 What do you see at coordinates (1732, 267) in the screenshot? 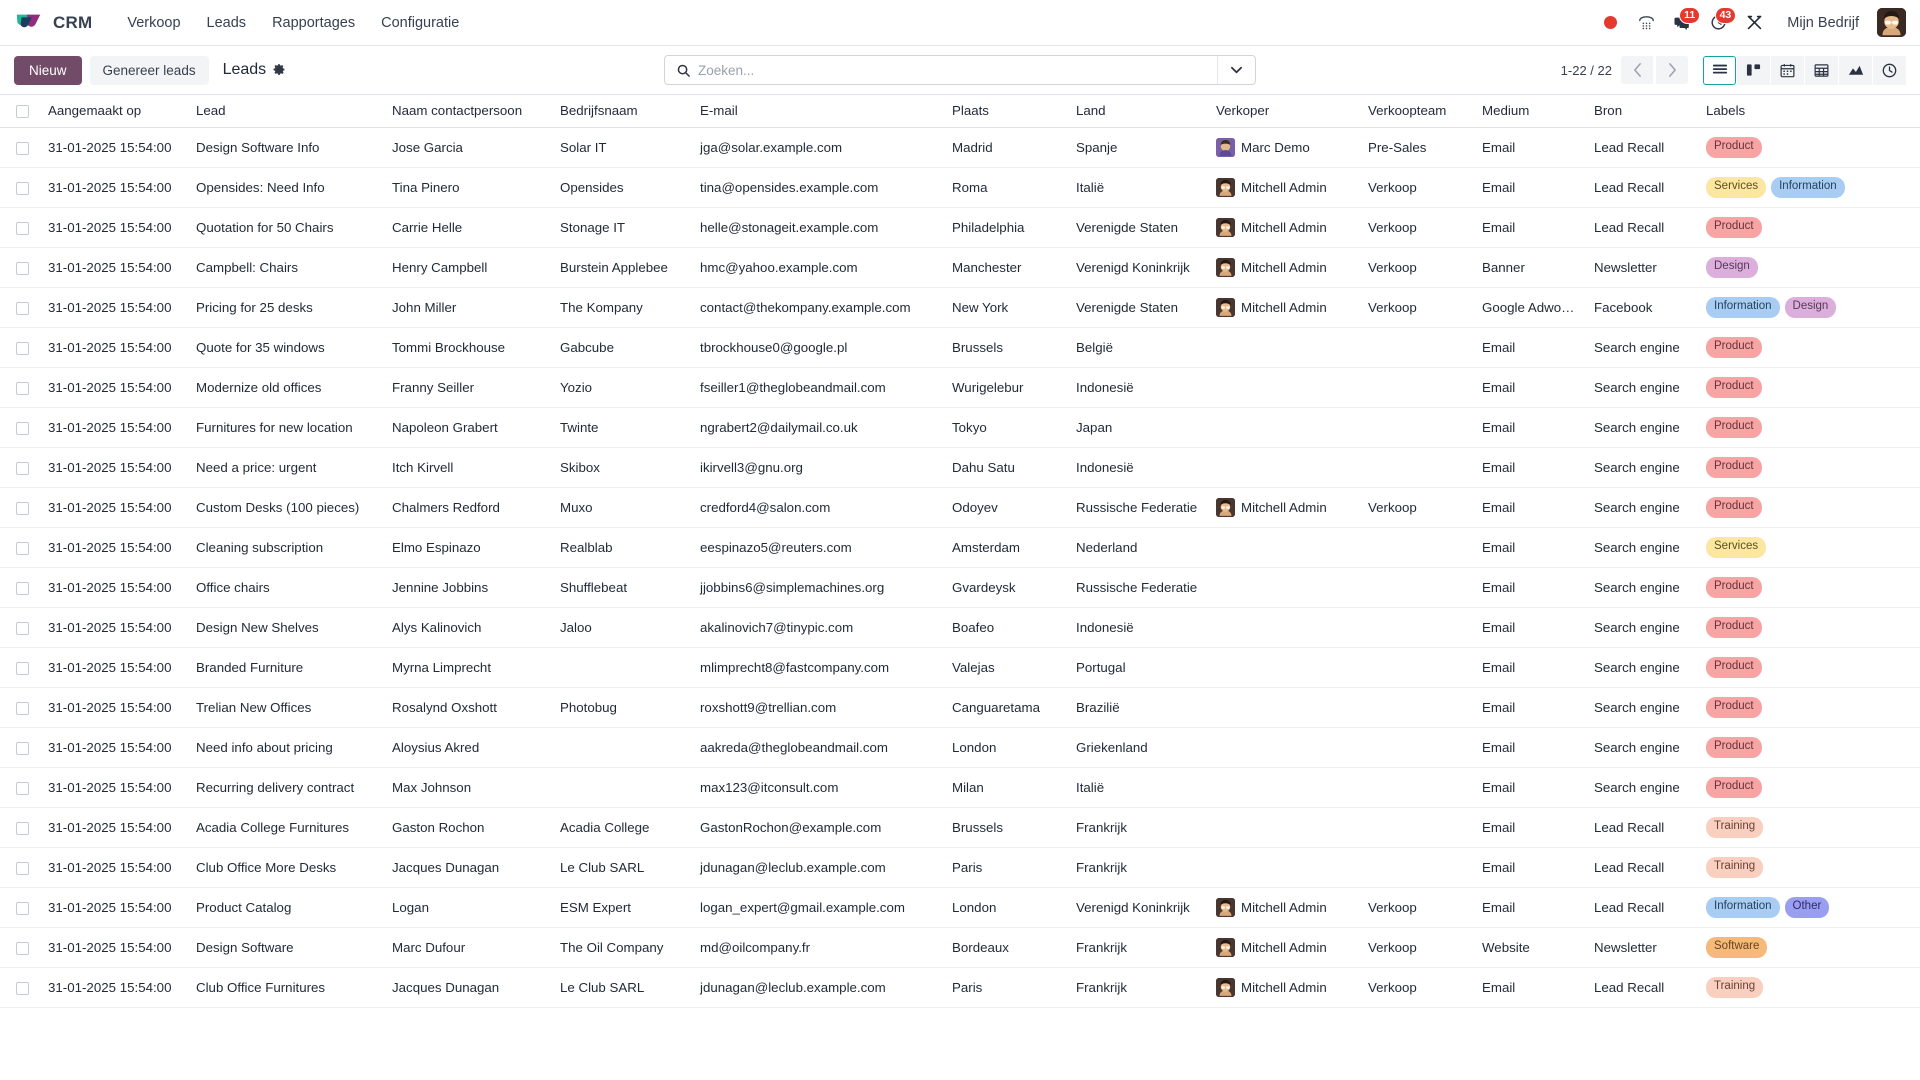
I see `tag-badge: Design` at bounding box center [1732, 267].